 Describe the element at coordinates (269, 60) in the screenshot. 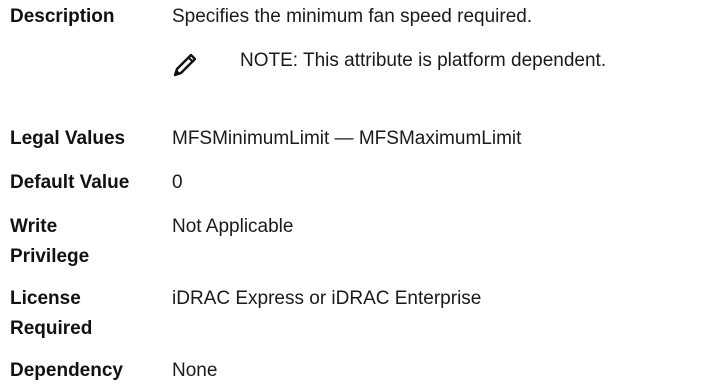

I see `note-prefix: NOTE:` at that location.